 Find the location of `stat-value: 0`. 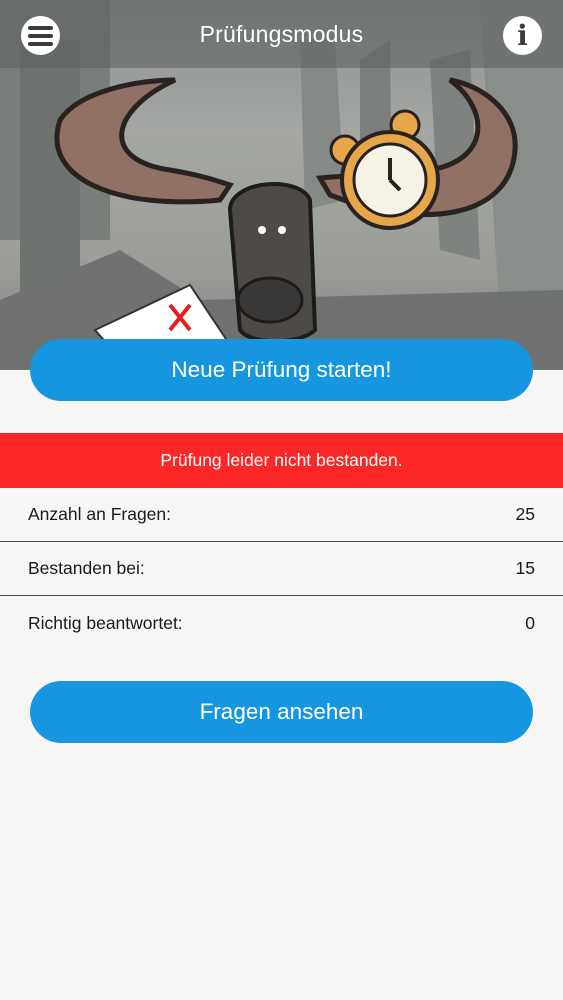

stat-value: 0 is located at coordinates (530, 622).